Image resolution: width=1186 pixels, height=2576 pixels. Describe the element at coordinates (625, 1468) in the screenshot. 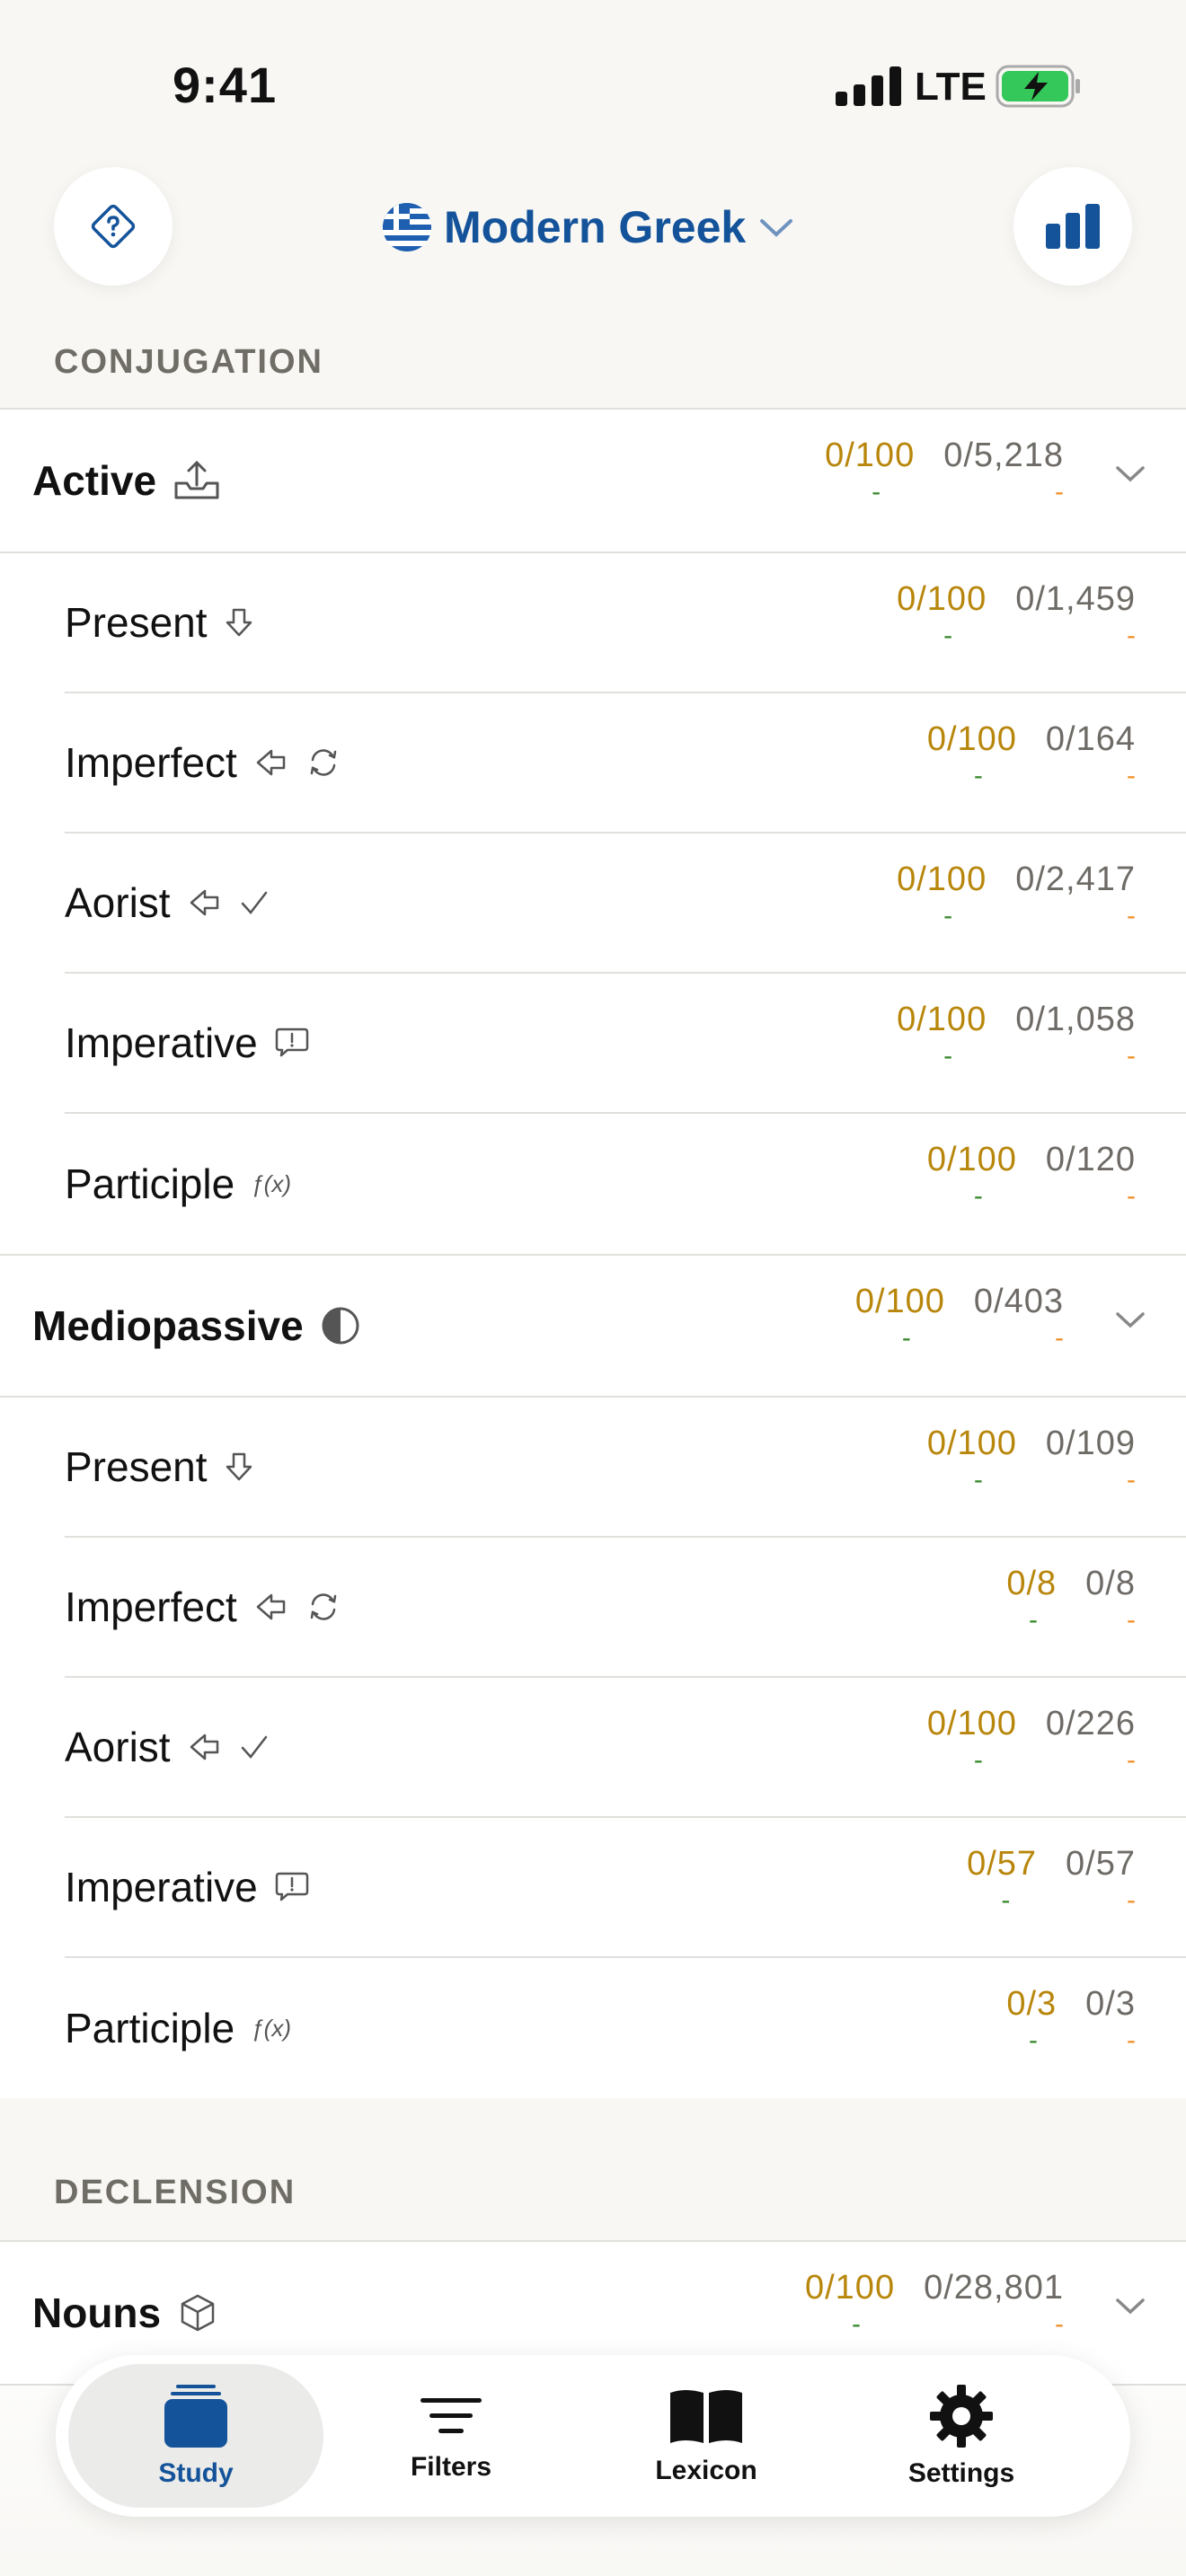

I see `row-mediopassive-present: Present 0/100- 0/109-` at that location.